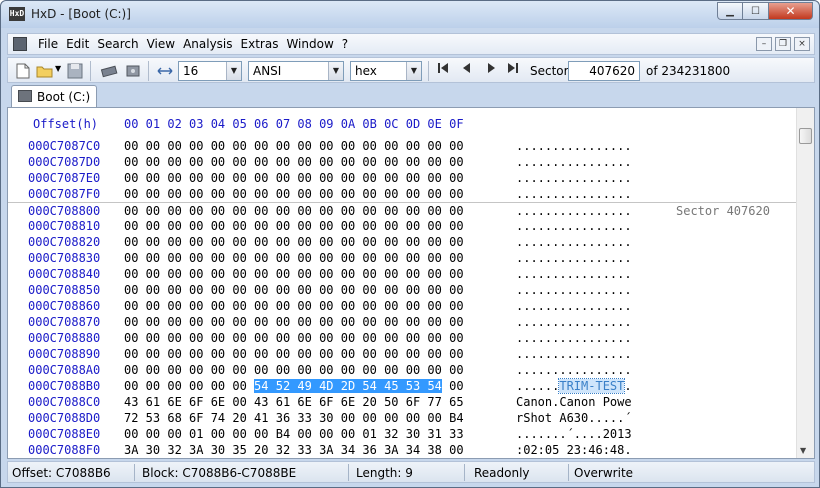 Image resolution: width=820 pixels, height=488 pixels. I want to click on document-icon, so click(20, 44).